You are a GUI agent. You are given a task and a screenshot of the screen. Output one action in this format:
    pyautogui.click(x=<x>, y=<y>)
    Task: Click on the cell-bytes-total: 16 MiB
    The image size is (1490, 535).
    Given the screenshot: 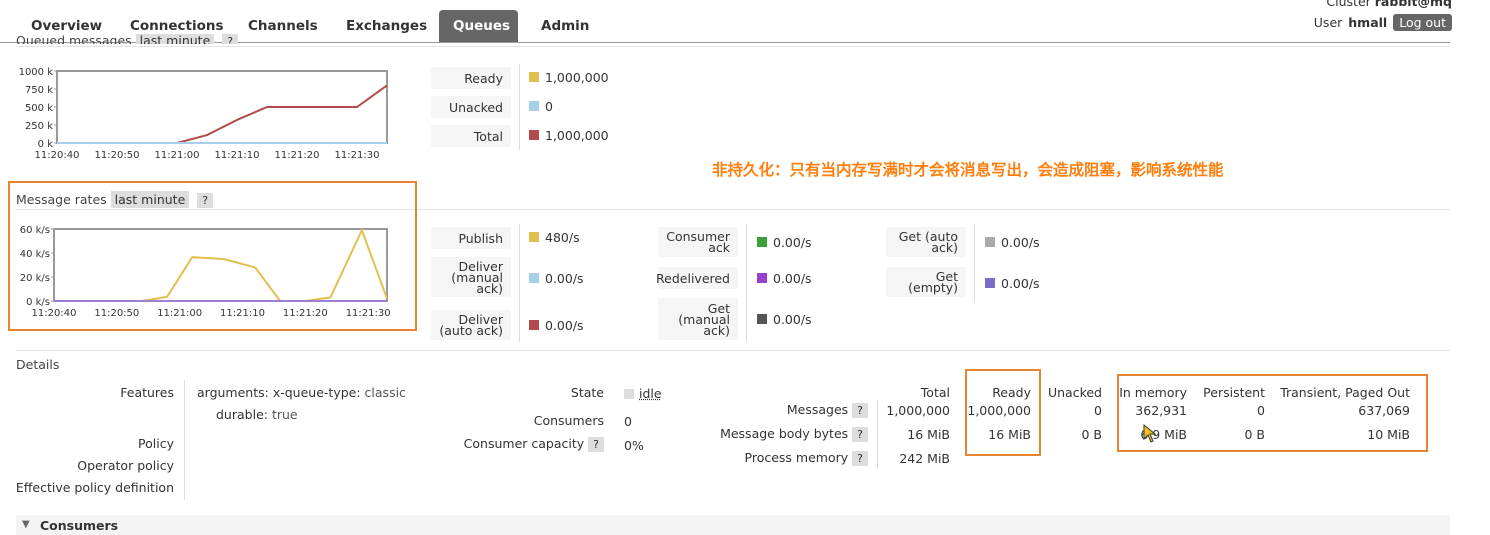 What is the action you would take?
    pyautogui.click(x=928, y=434)
    